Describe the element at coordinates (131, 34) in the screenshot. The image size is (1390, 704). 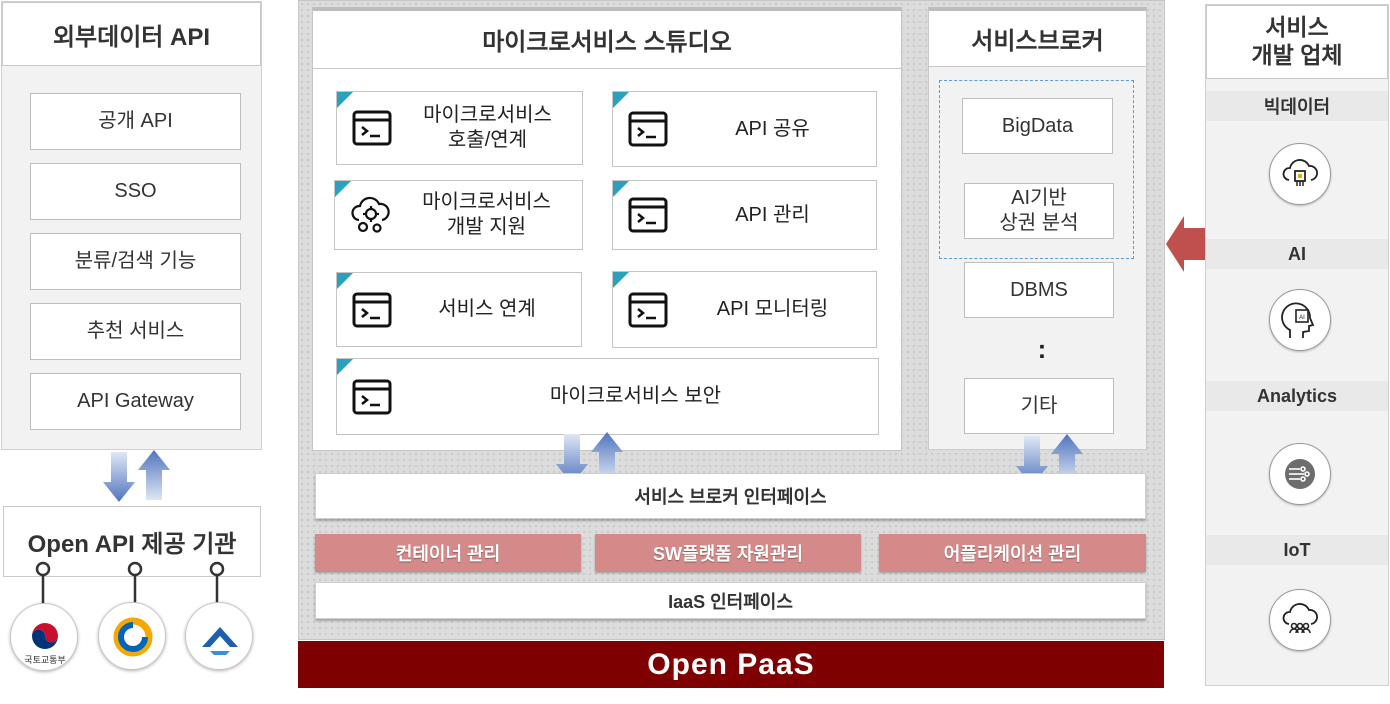
I see `external-data-api-title: 외부데이터 API` at that location.